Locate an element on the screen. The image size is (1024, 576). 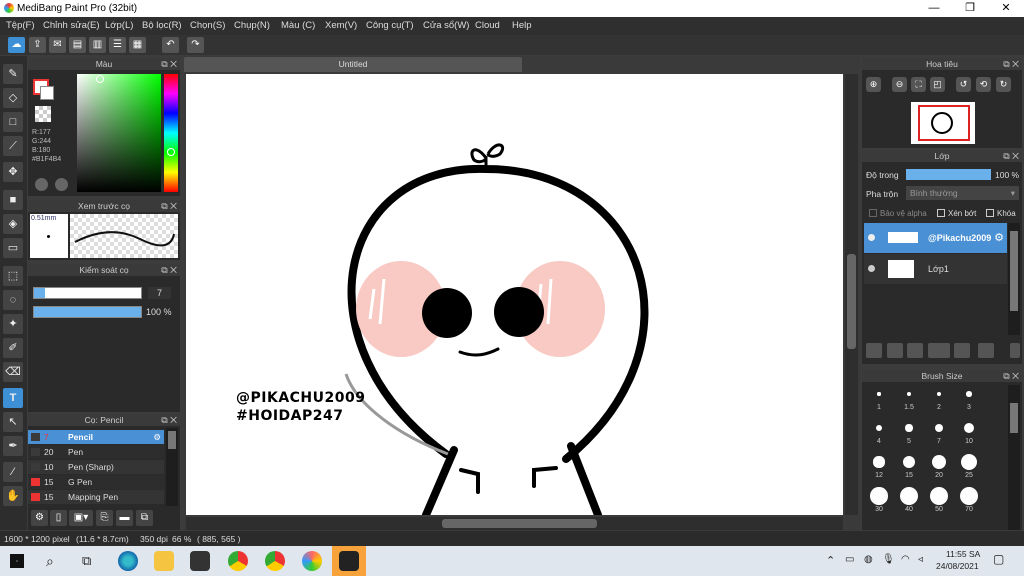
clock-date: 24/08/2021 is located at coordinates (957, 566).